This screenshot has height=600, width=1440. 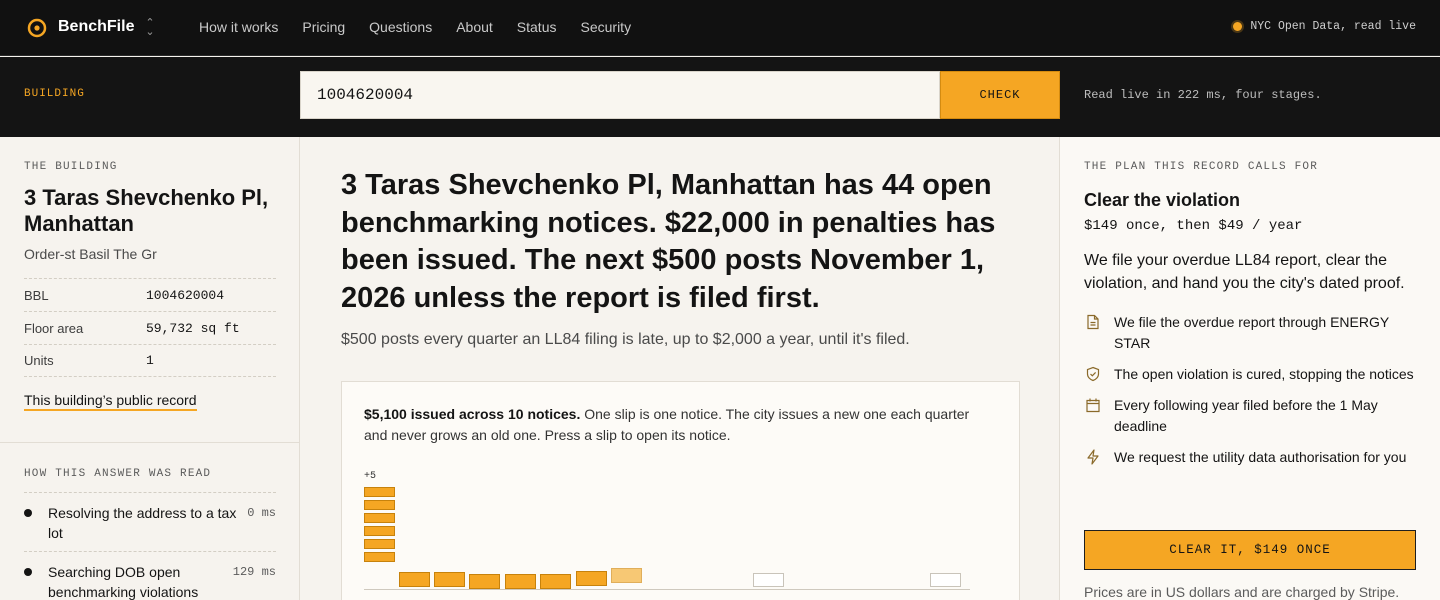 I want to click on live-dot-icon, so click(x=1238, y=26).